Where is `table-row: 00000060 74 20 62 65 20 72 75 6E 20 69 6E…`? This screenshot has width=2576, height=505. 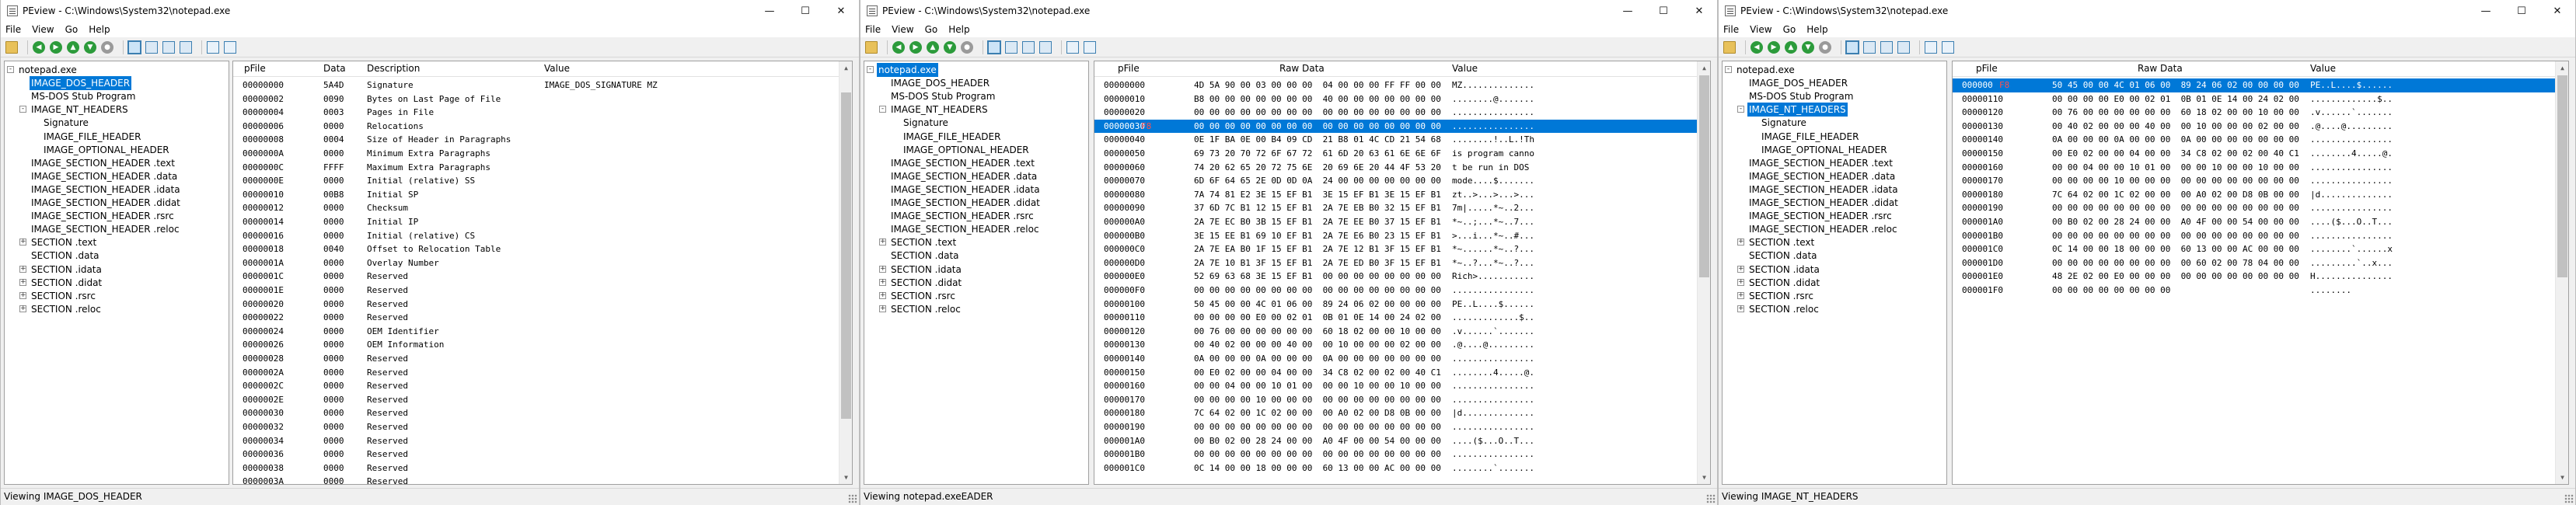 table-row: 00000060 74 20 62 65 20 72 75 6E 20 69 6E… is located at coordinates (1396, 168).